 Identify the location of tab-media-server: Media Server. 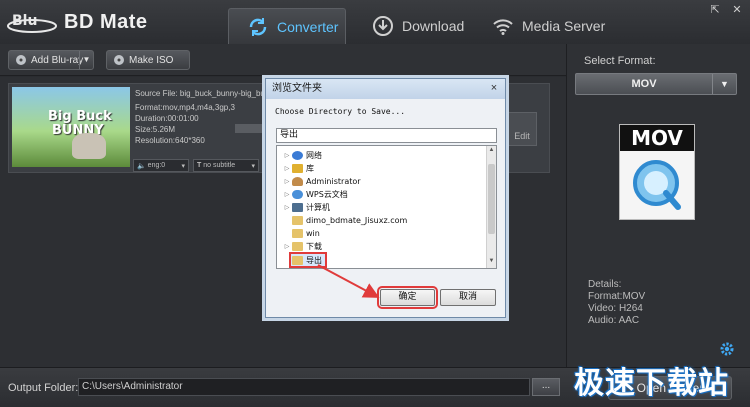
(548, 26).